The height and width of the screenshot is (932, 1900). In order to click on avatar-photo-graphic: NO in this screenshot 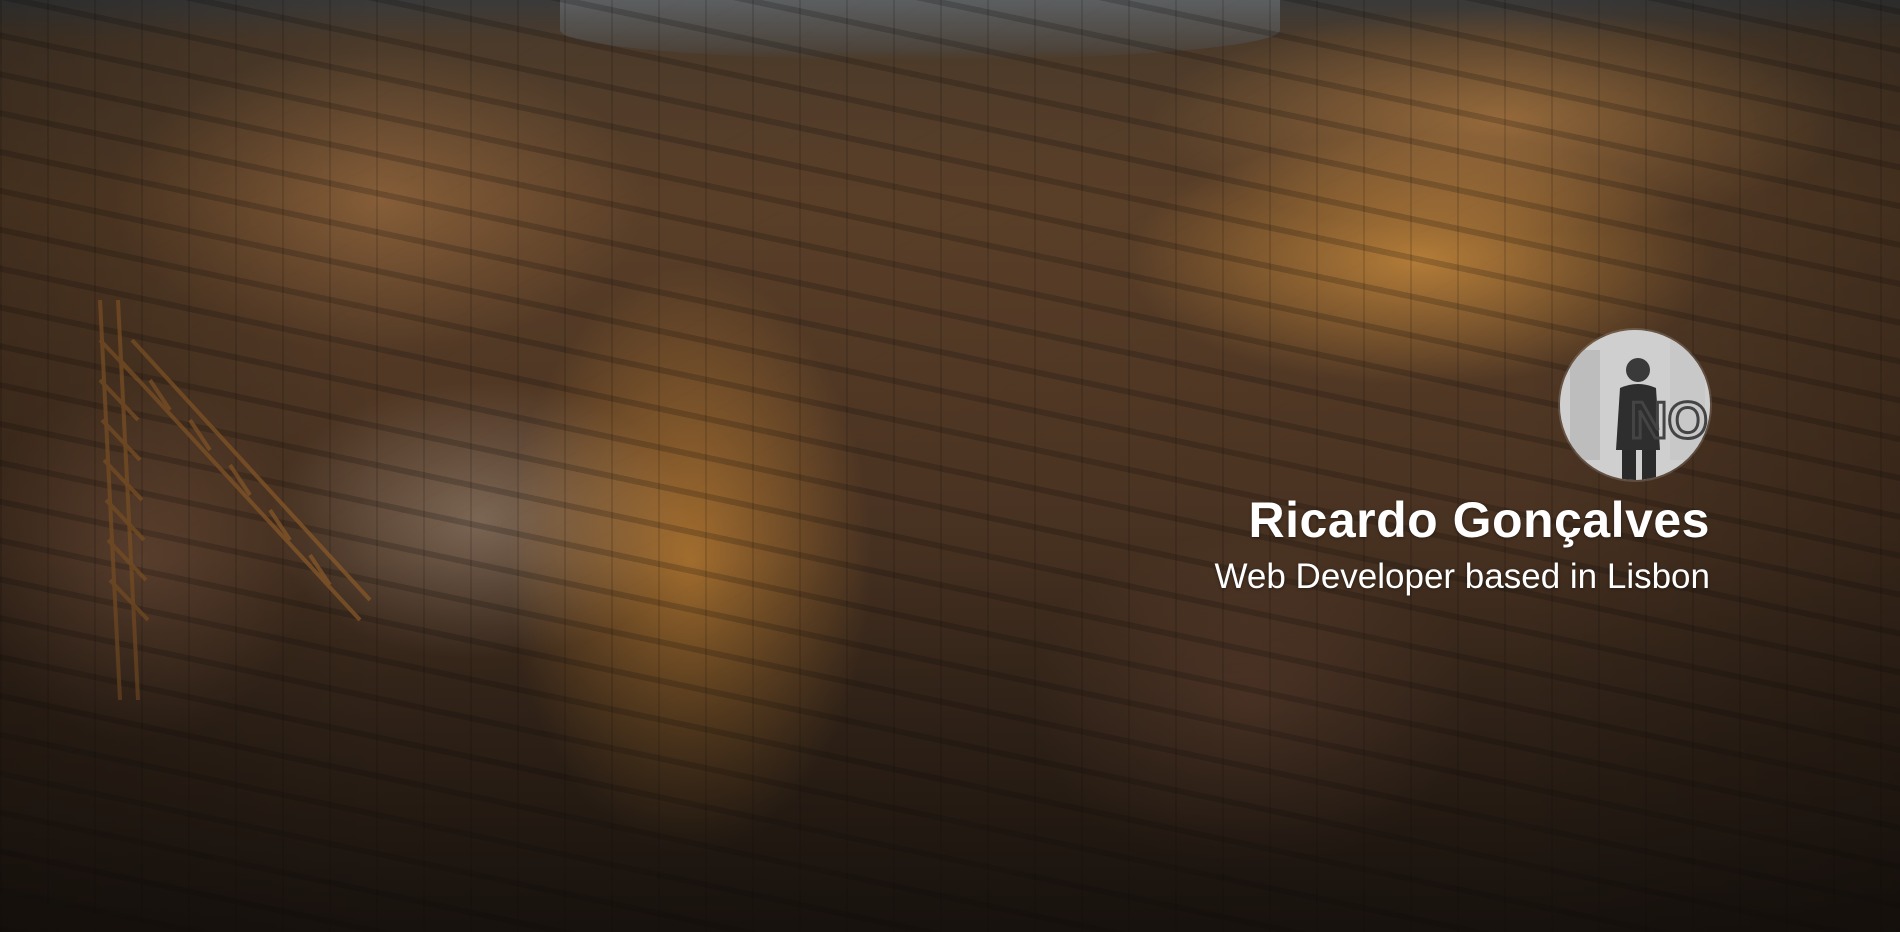, I will do `click(1635, 405)`.